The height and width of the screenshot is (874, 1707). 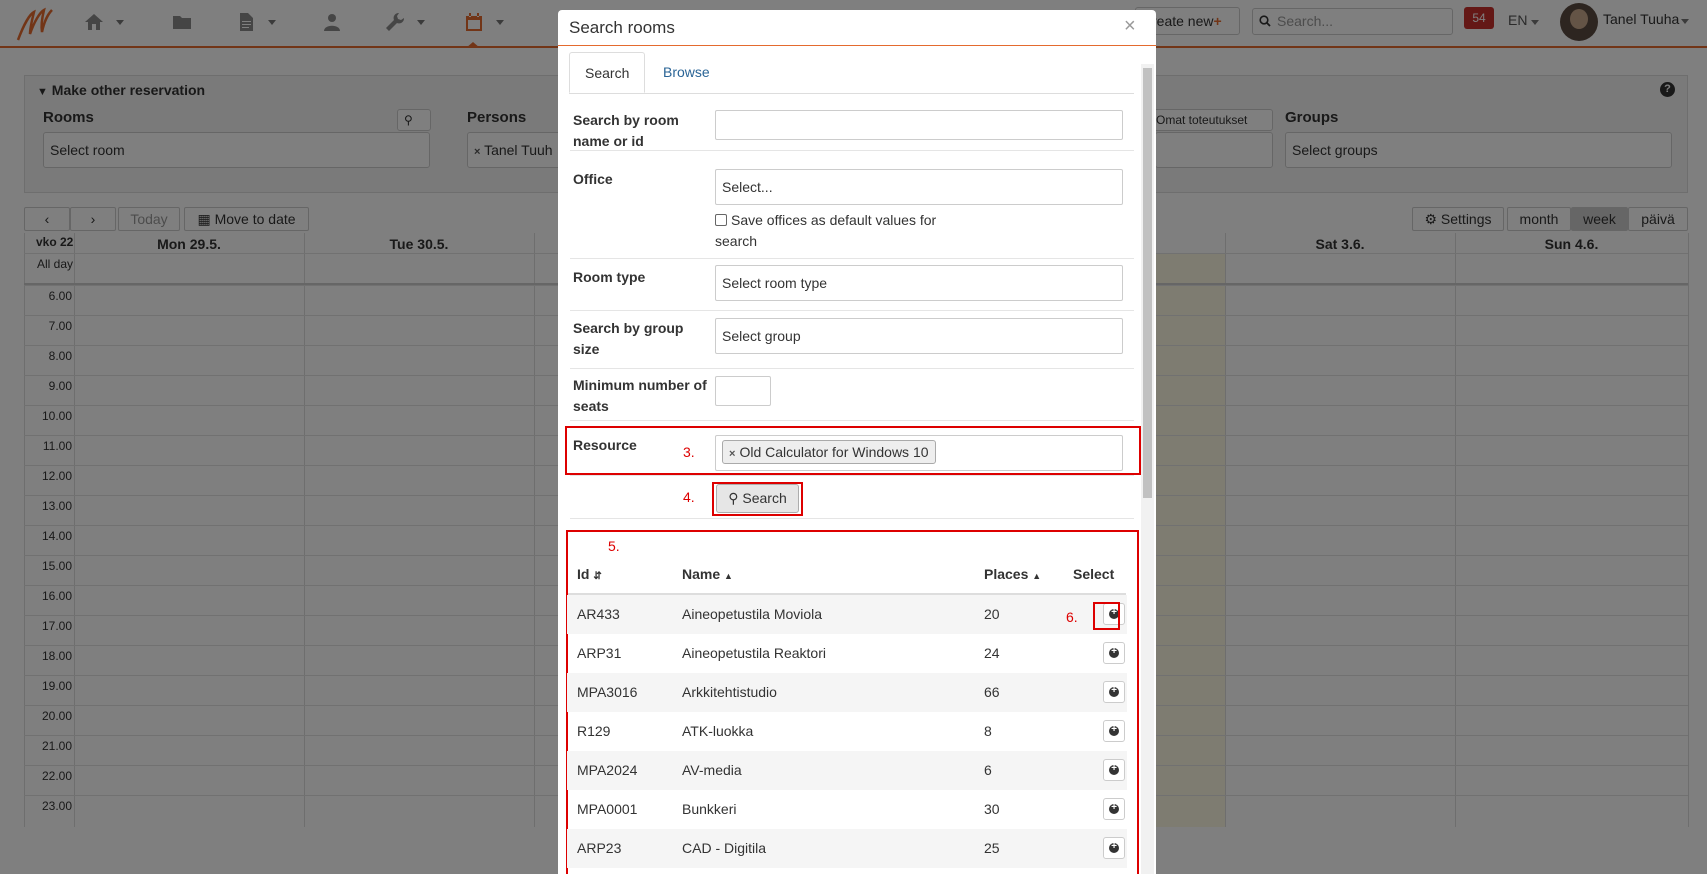 I want to click on column-header-id-label: Id, so click(x=583, y=574).